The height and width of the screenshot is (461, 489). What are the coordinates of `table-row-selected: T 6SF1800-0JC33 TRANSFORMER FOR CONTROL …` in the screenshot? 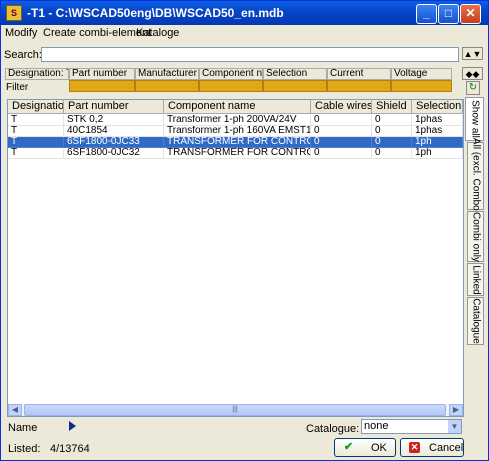 It's located at (235, 142).